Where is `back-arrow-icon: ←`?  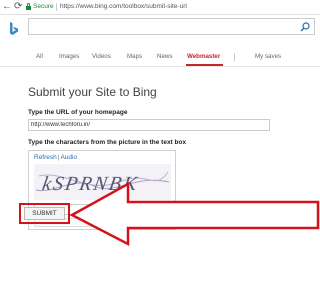 back-arrow-icon: ← is located at coordinates (7, 7).